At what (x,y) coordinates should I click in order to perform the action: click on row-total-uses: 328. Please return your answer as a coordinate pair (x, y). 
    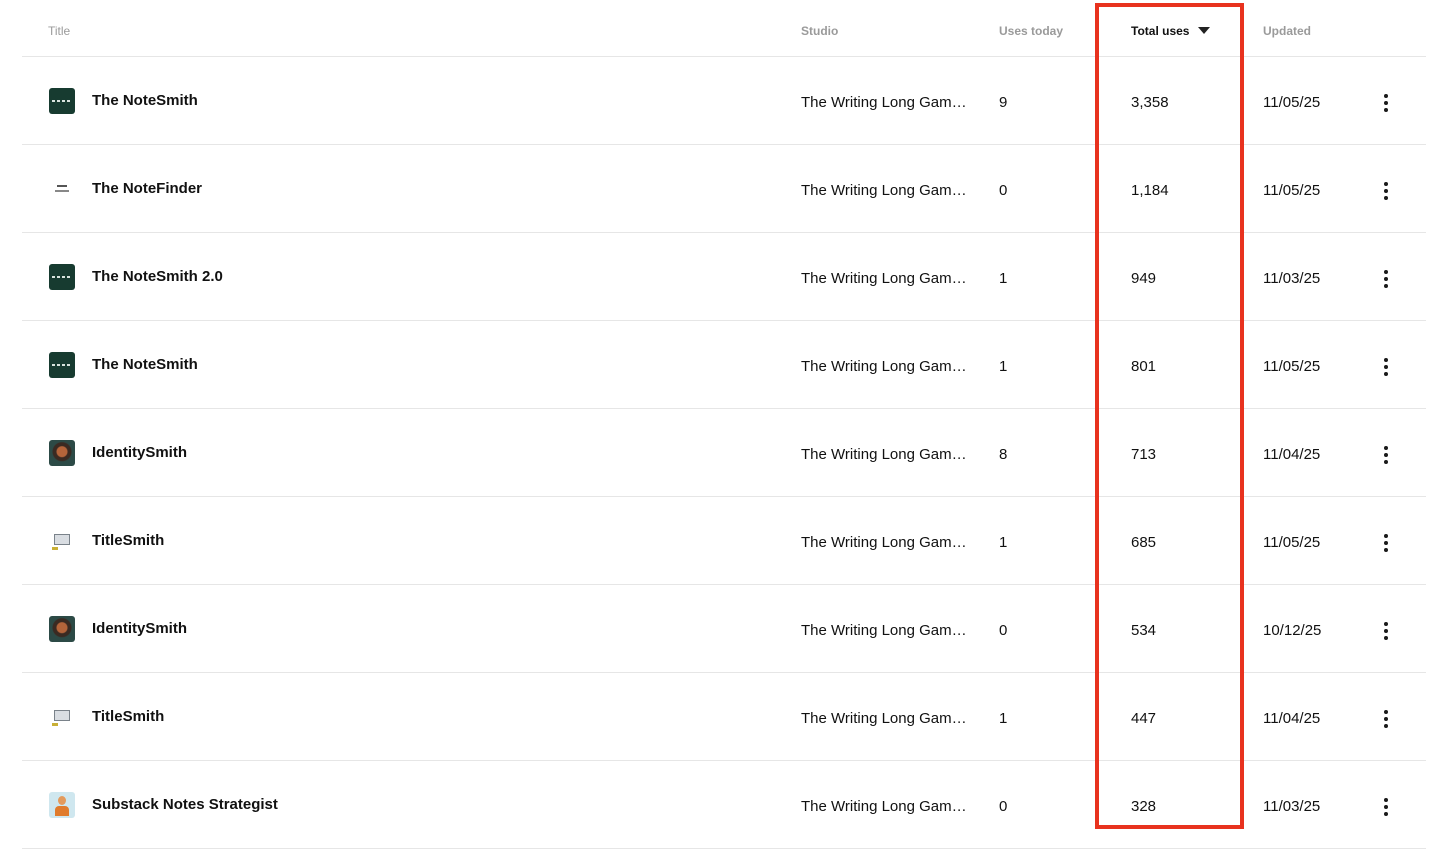
    Looking at the image, I should click on (1144, 806).